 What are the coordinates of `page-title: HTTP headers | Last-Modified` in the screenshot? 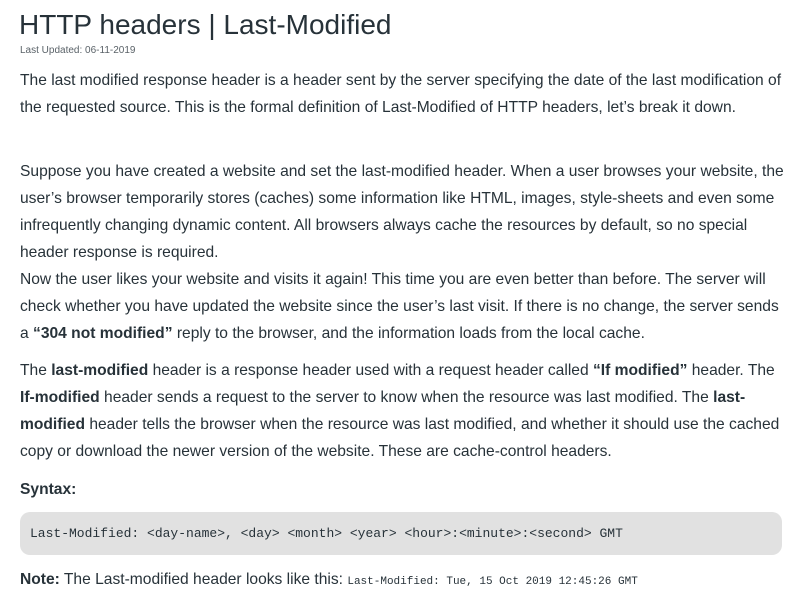 It's located at (205, 24).